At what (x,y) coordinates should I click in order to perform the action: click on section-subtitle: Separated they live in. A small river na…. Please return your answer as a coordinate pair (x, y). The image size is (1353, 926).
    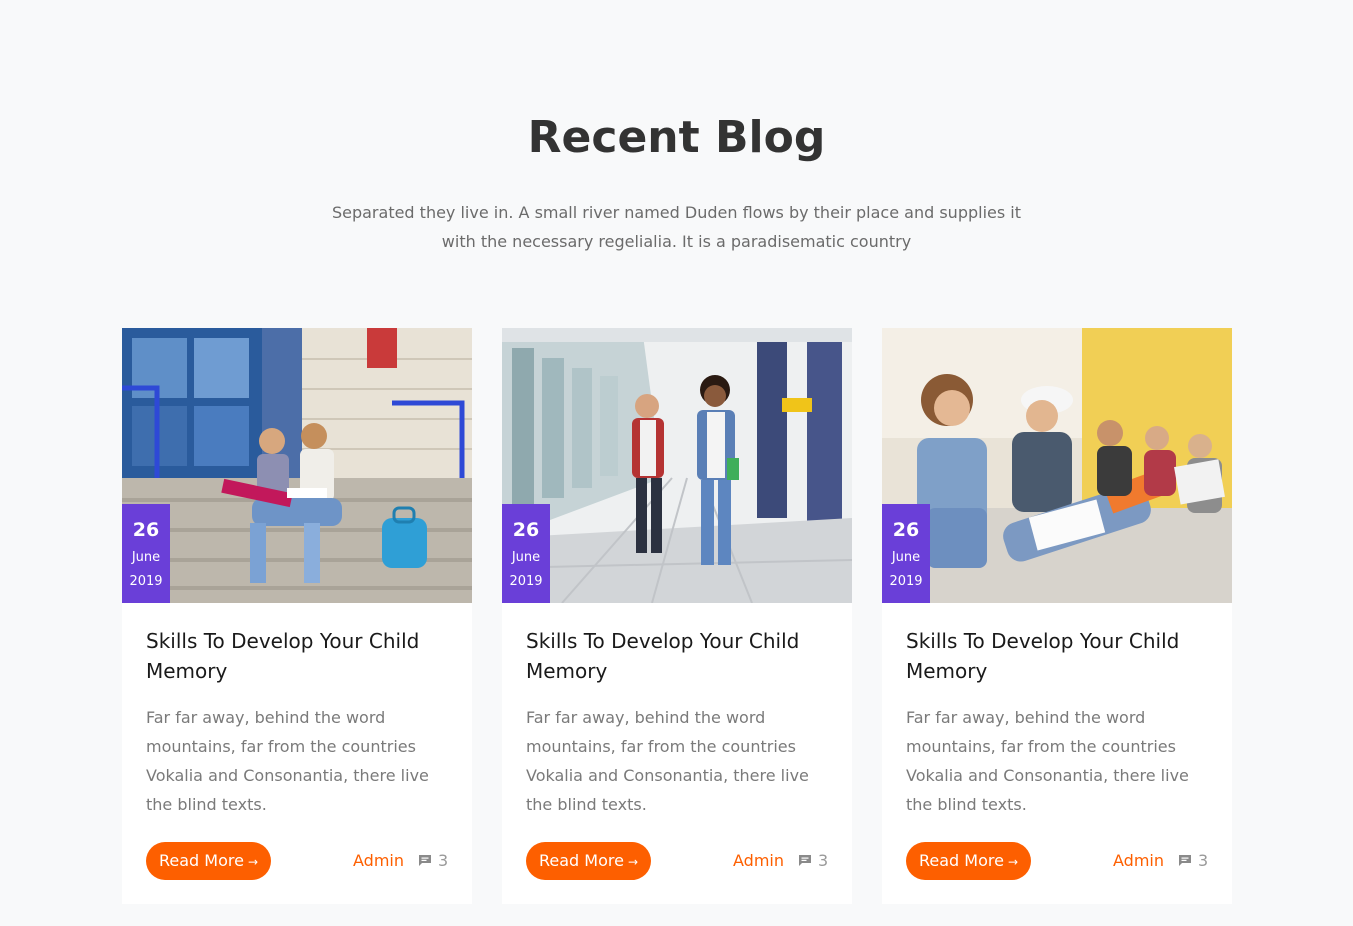
    Looking at the image, I should click on (676, 227).